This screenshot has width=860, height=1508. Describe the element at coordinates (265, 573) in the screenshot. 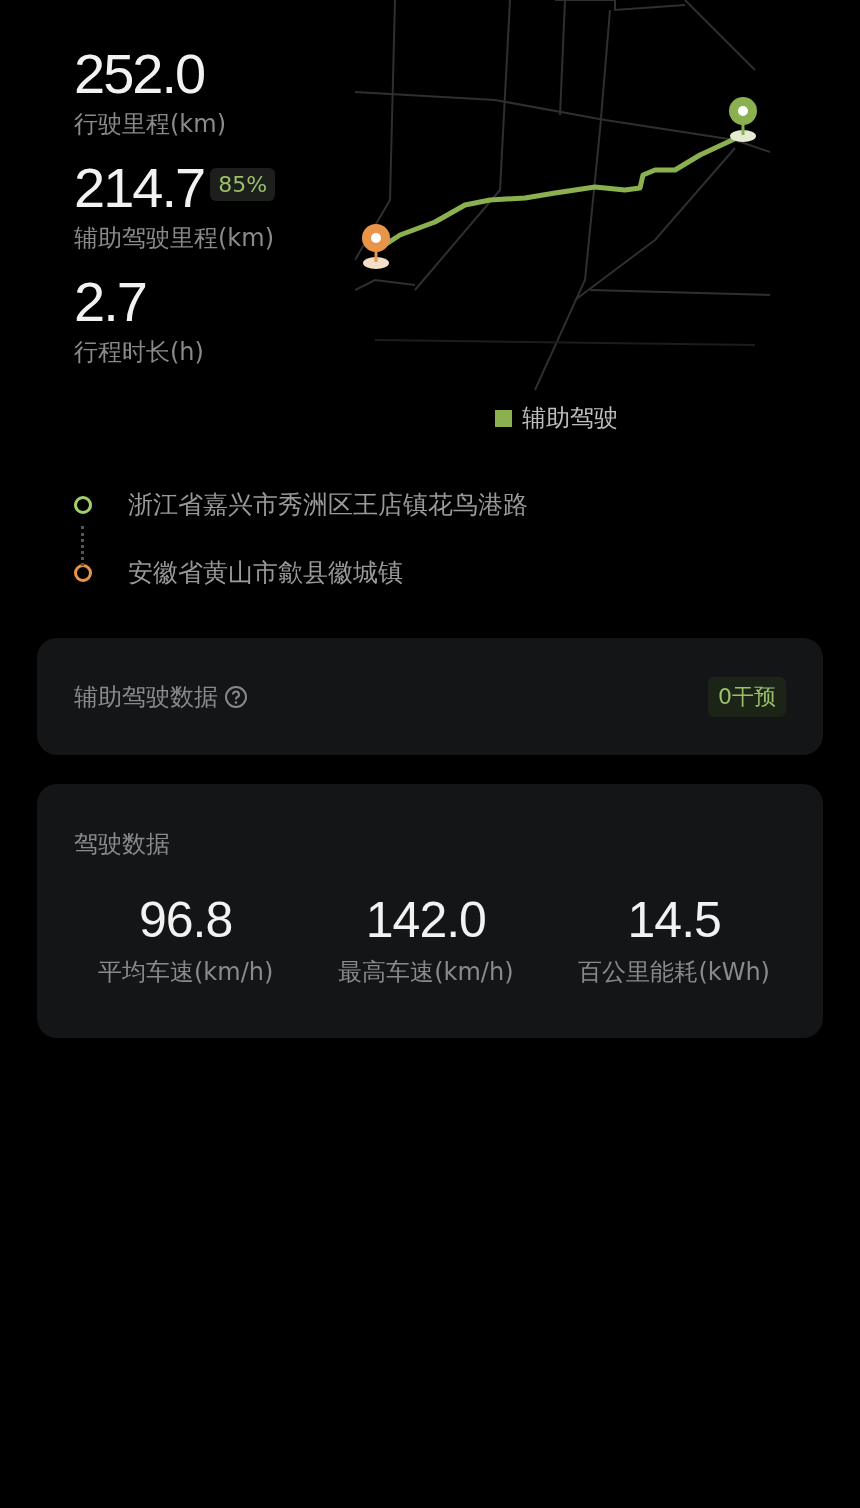

I see `address: 安徽省黄山市歙县徽城镇` at that location.